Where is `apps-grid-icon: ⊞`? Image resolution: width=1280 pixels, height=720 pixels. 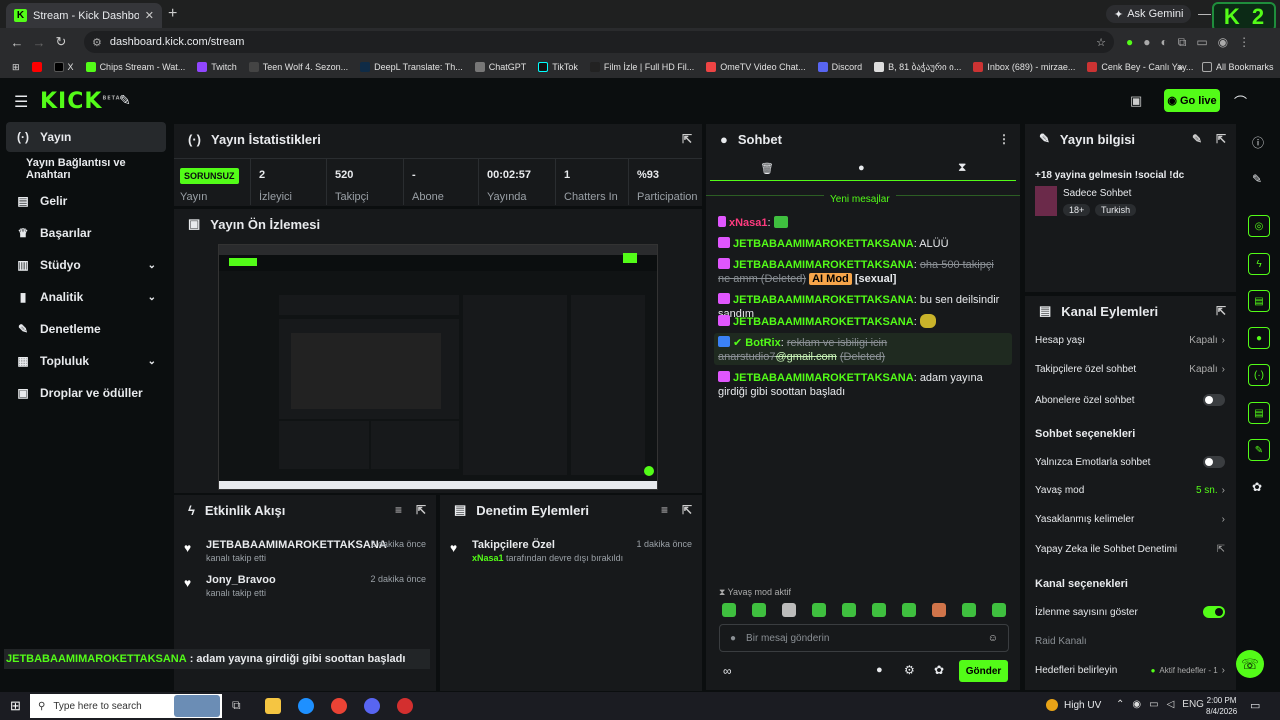
apps-grid-icon: ⊞ is located at coordinates (16, 67).